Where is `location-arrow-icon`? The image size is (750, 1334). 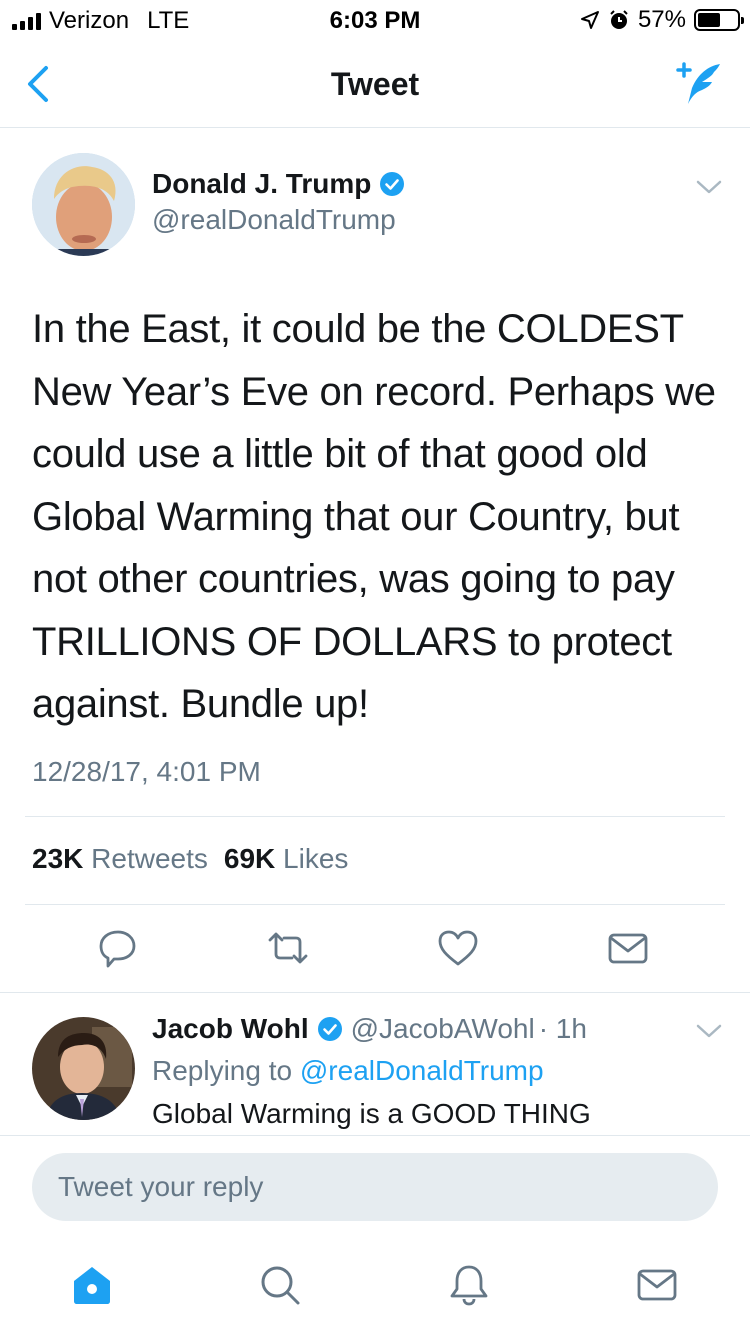 location-arrow-icon is located at coordinates (589, 20).